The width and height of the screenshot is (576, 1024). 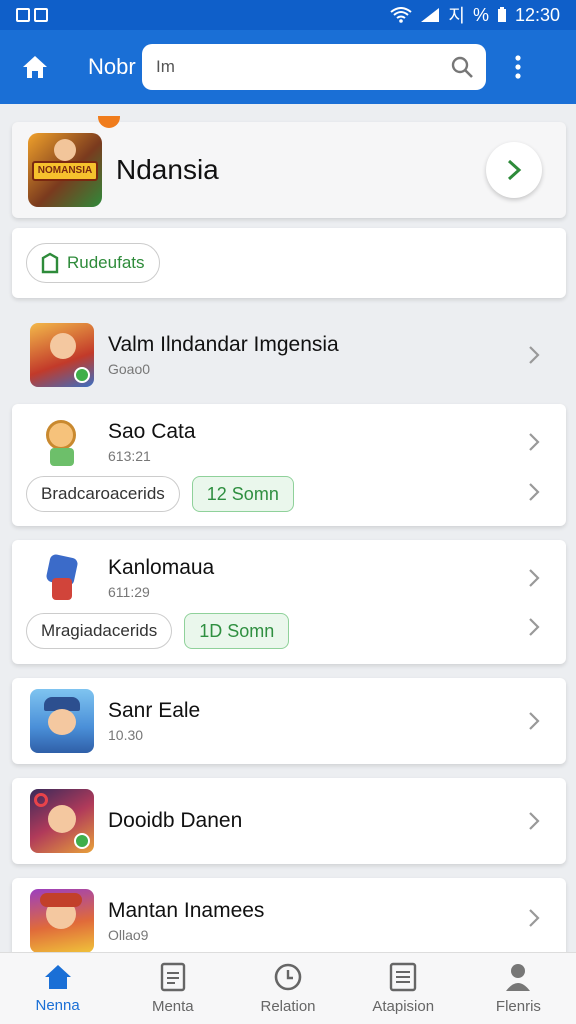 What do you see at coordinates (288, 1006) in the screenshot?
I see `nav-label: Relation` at bounding box center [288, 1006].